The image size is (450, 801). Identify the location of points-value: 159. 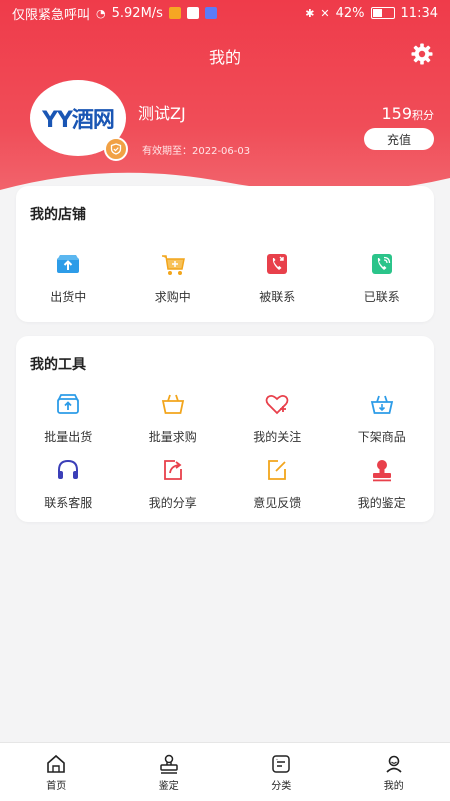
(396, 113).